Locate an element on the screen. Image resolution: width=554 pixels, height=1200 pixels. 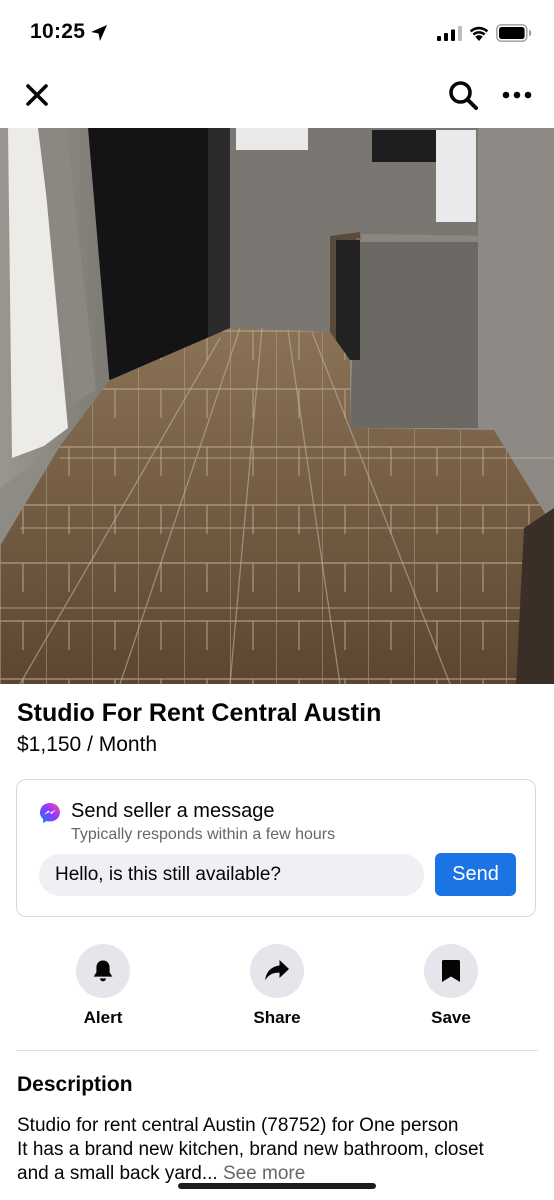
send-button: Send is located at coordinates (475, 874).